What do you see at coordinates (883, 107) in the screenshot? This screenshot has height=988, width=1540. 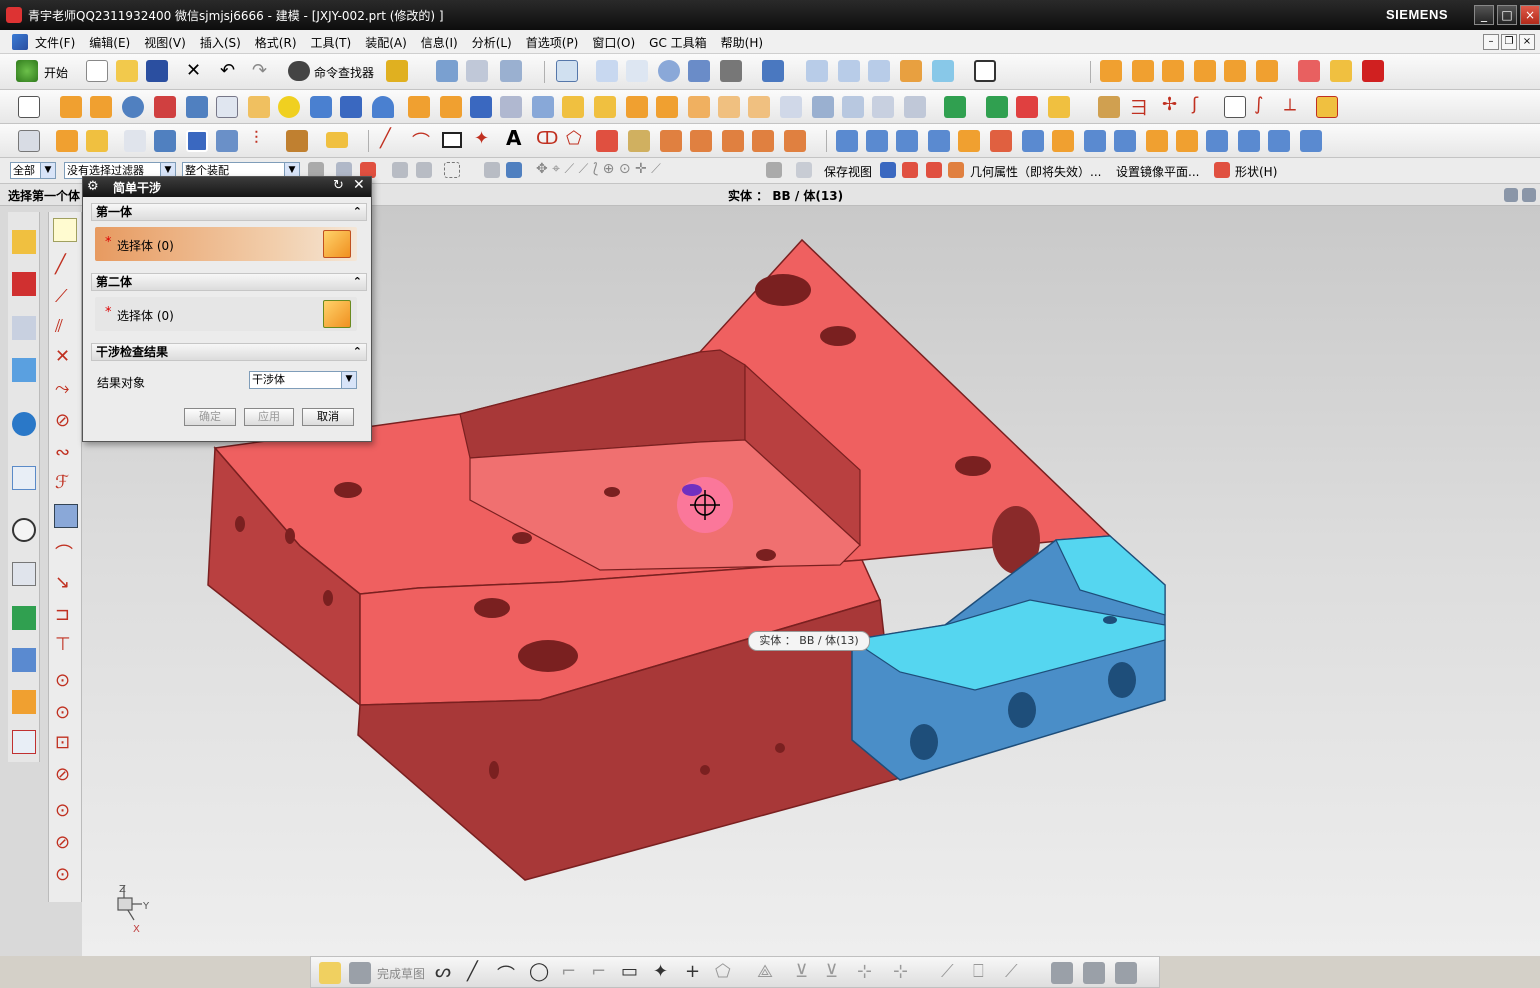 I see `replace-face-icon` at bounding box center [883, 107].